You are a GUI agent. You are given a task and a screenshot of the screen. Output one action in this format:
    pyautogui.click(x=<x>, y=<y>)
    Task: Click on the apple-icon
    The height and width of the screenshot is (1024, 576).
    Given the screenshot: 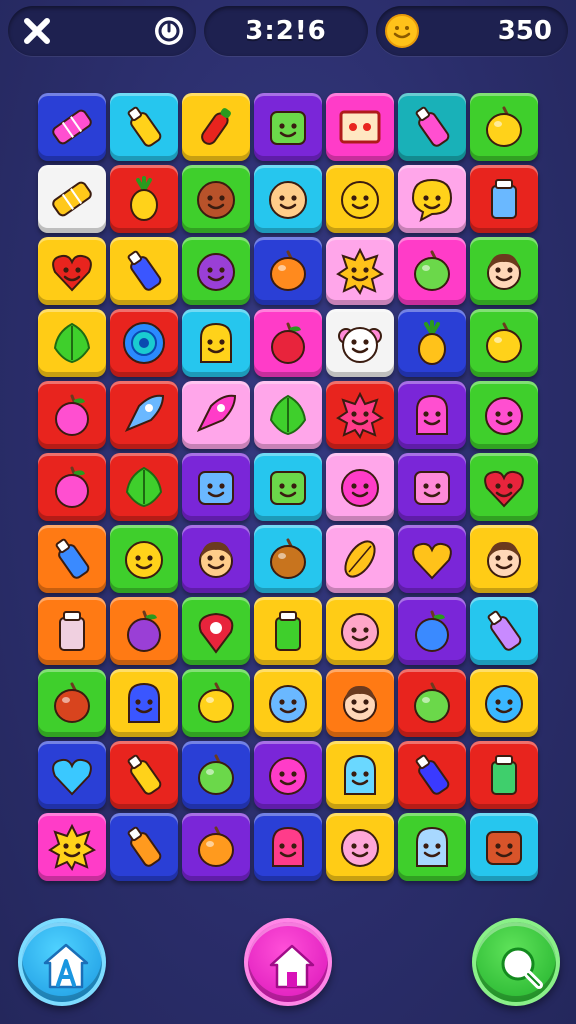 What is the action you would take?
    pyautogui.click(x=72, y=415)
    